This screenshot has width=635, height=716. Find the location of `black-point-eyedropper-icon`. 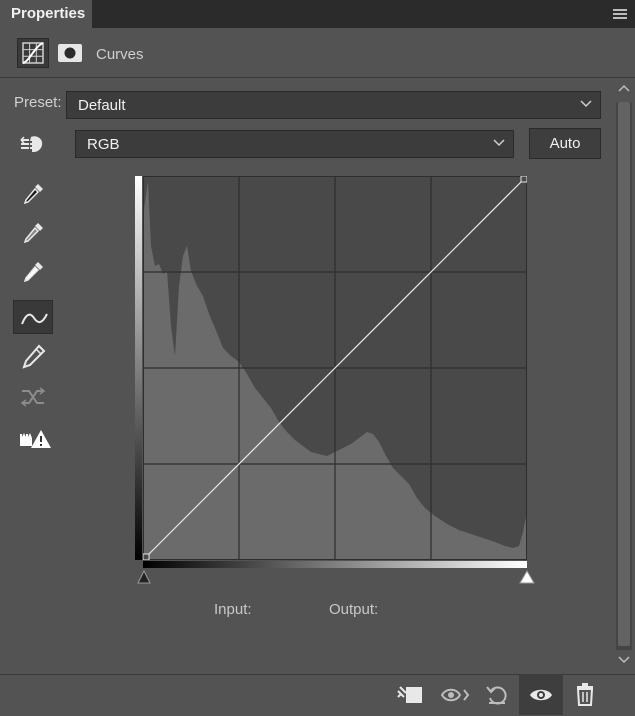

black-point-eyedropper-icon is located at coordinates (33, 194).